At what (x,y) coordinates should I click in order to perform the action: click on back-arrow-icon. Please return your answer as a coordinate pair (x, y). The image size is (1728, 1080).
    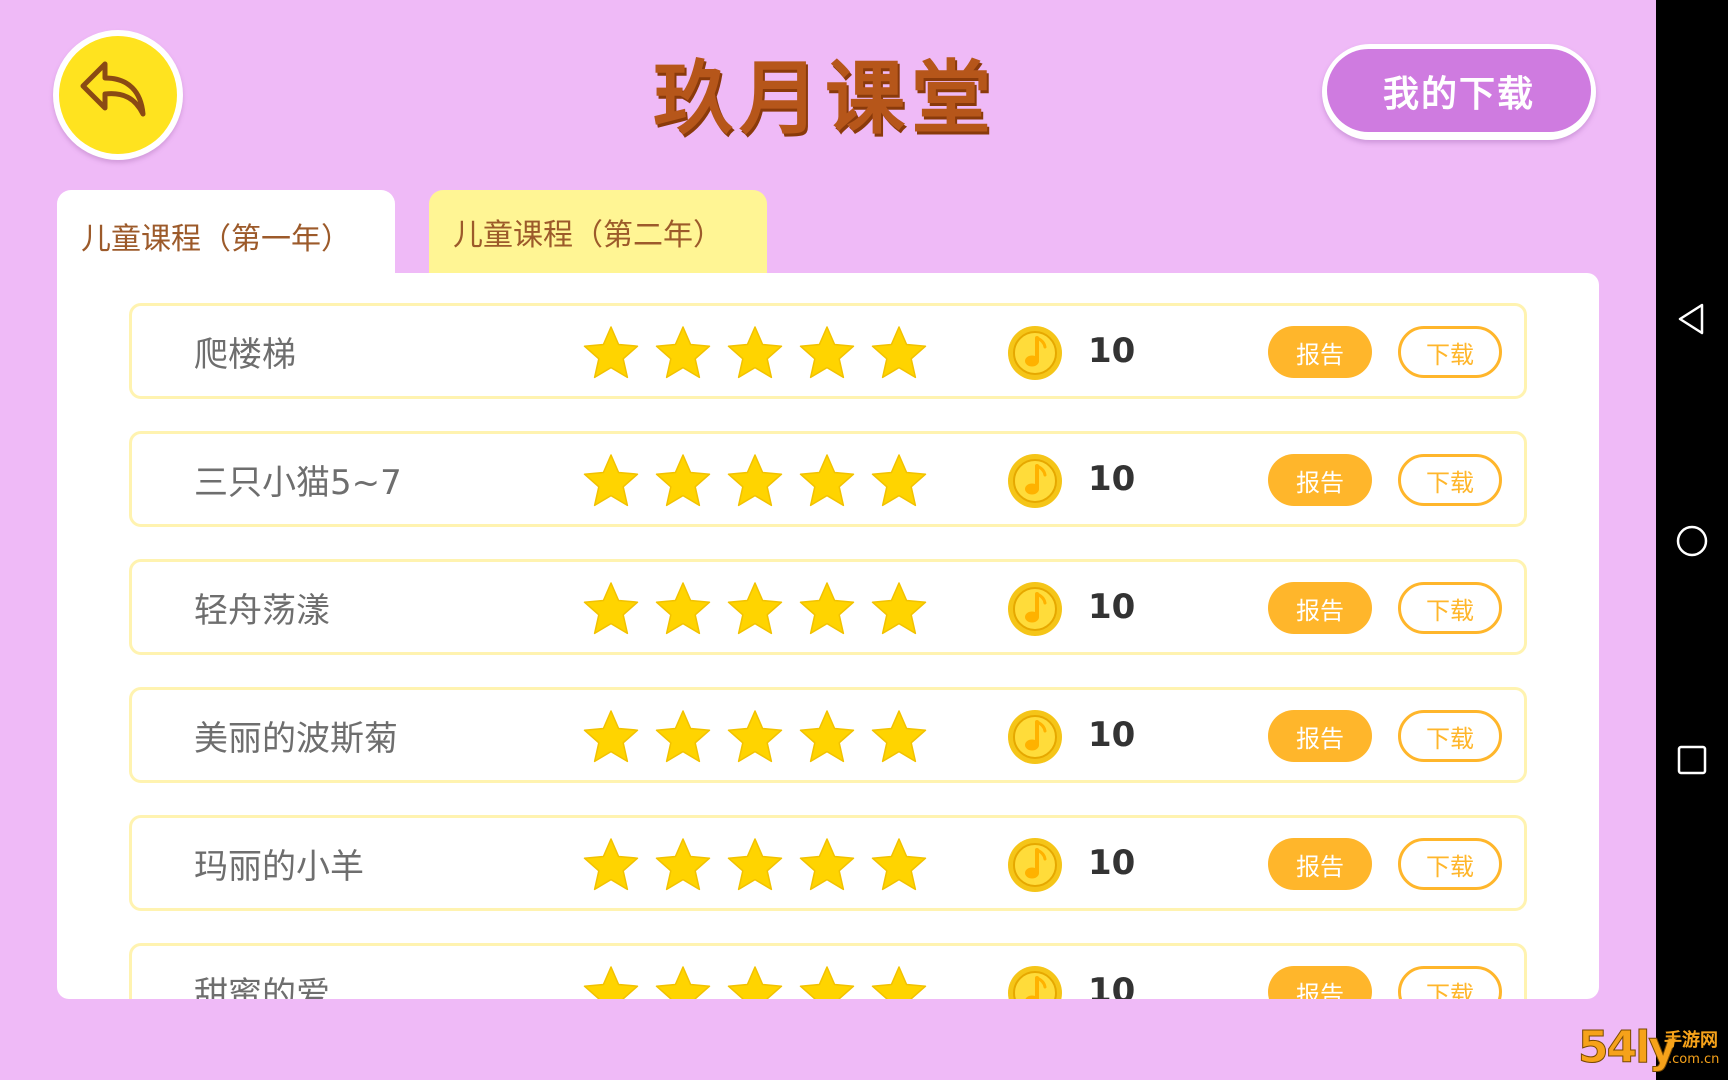
    Looking at the image, I should click on (113, 89).